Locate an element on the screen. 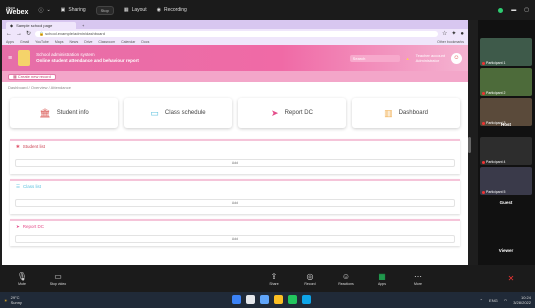  sharing-indicator: ▣ Sharing is located at coordinates (73, 10).